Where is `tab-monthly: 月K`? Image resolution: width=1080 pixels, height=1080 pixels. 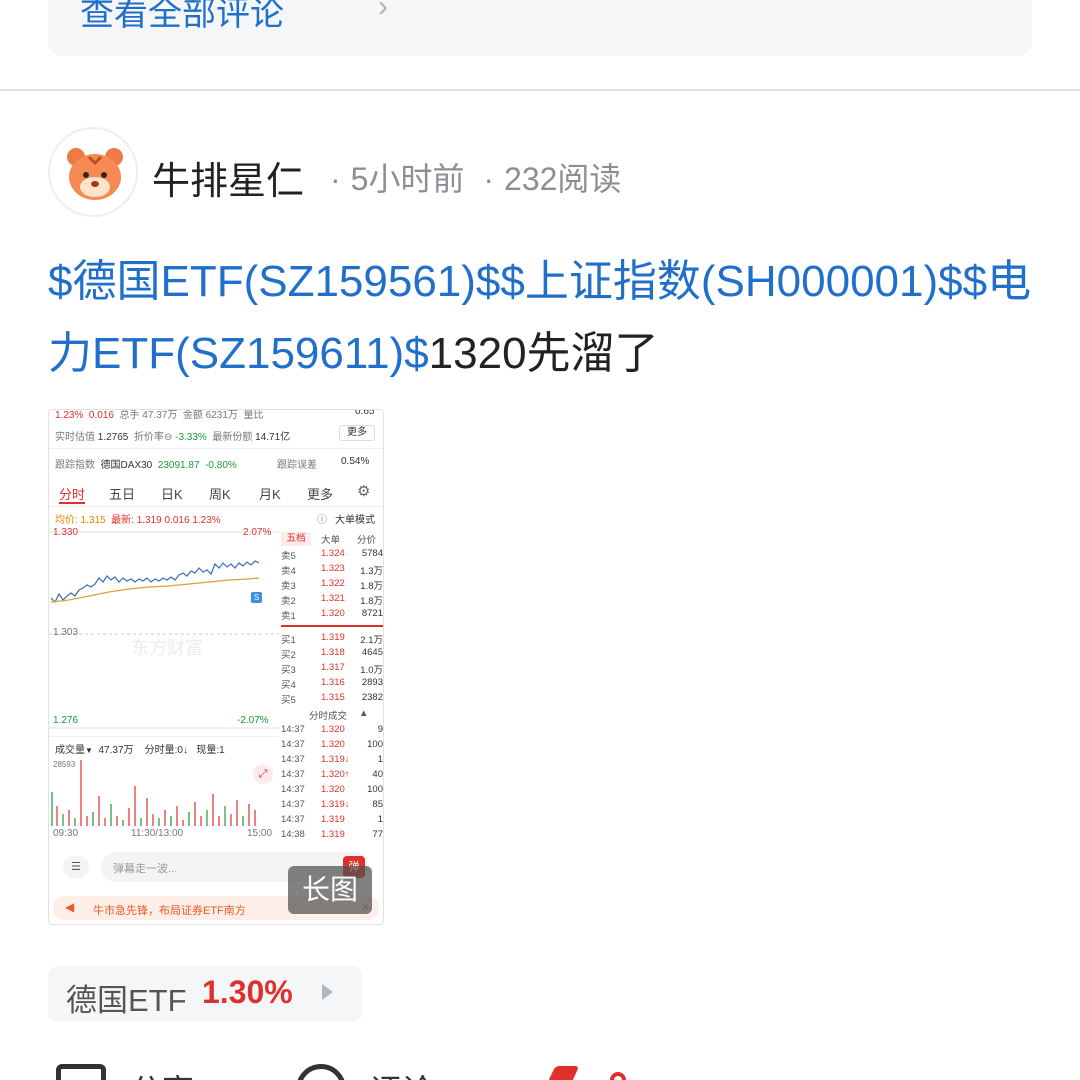
tab-monthly: 月K is located at coordinates (270, 493).